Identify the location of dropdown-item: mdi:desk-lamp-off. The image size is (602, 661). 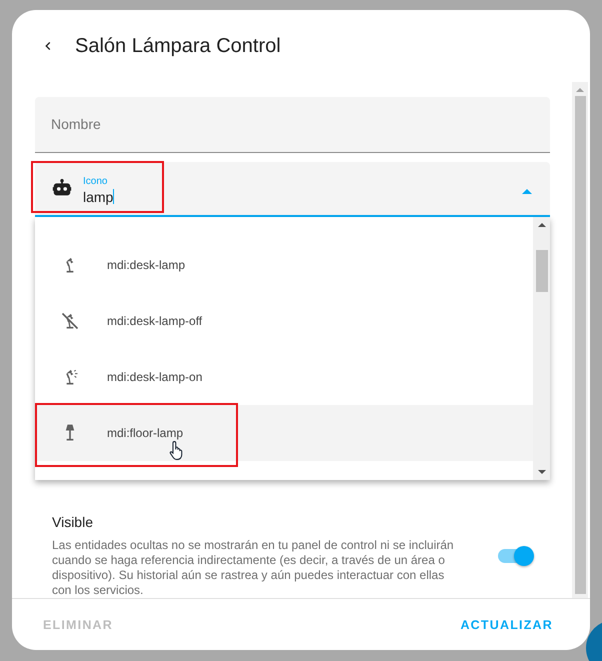
(284, 321).